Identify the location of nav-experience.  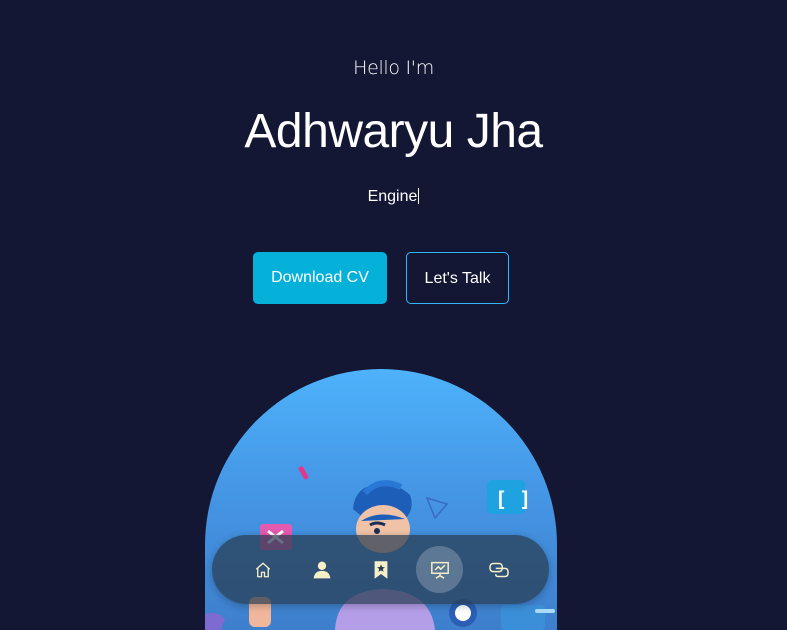
(380, 569).